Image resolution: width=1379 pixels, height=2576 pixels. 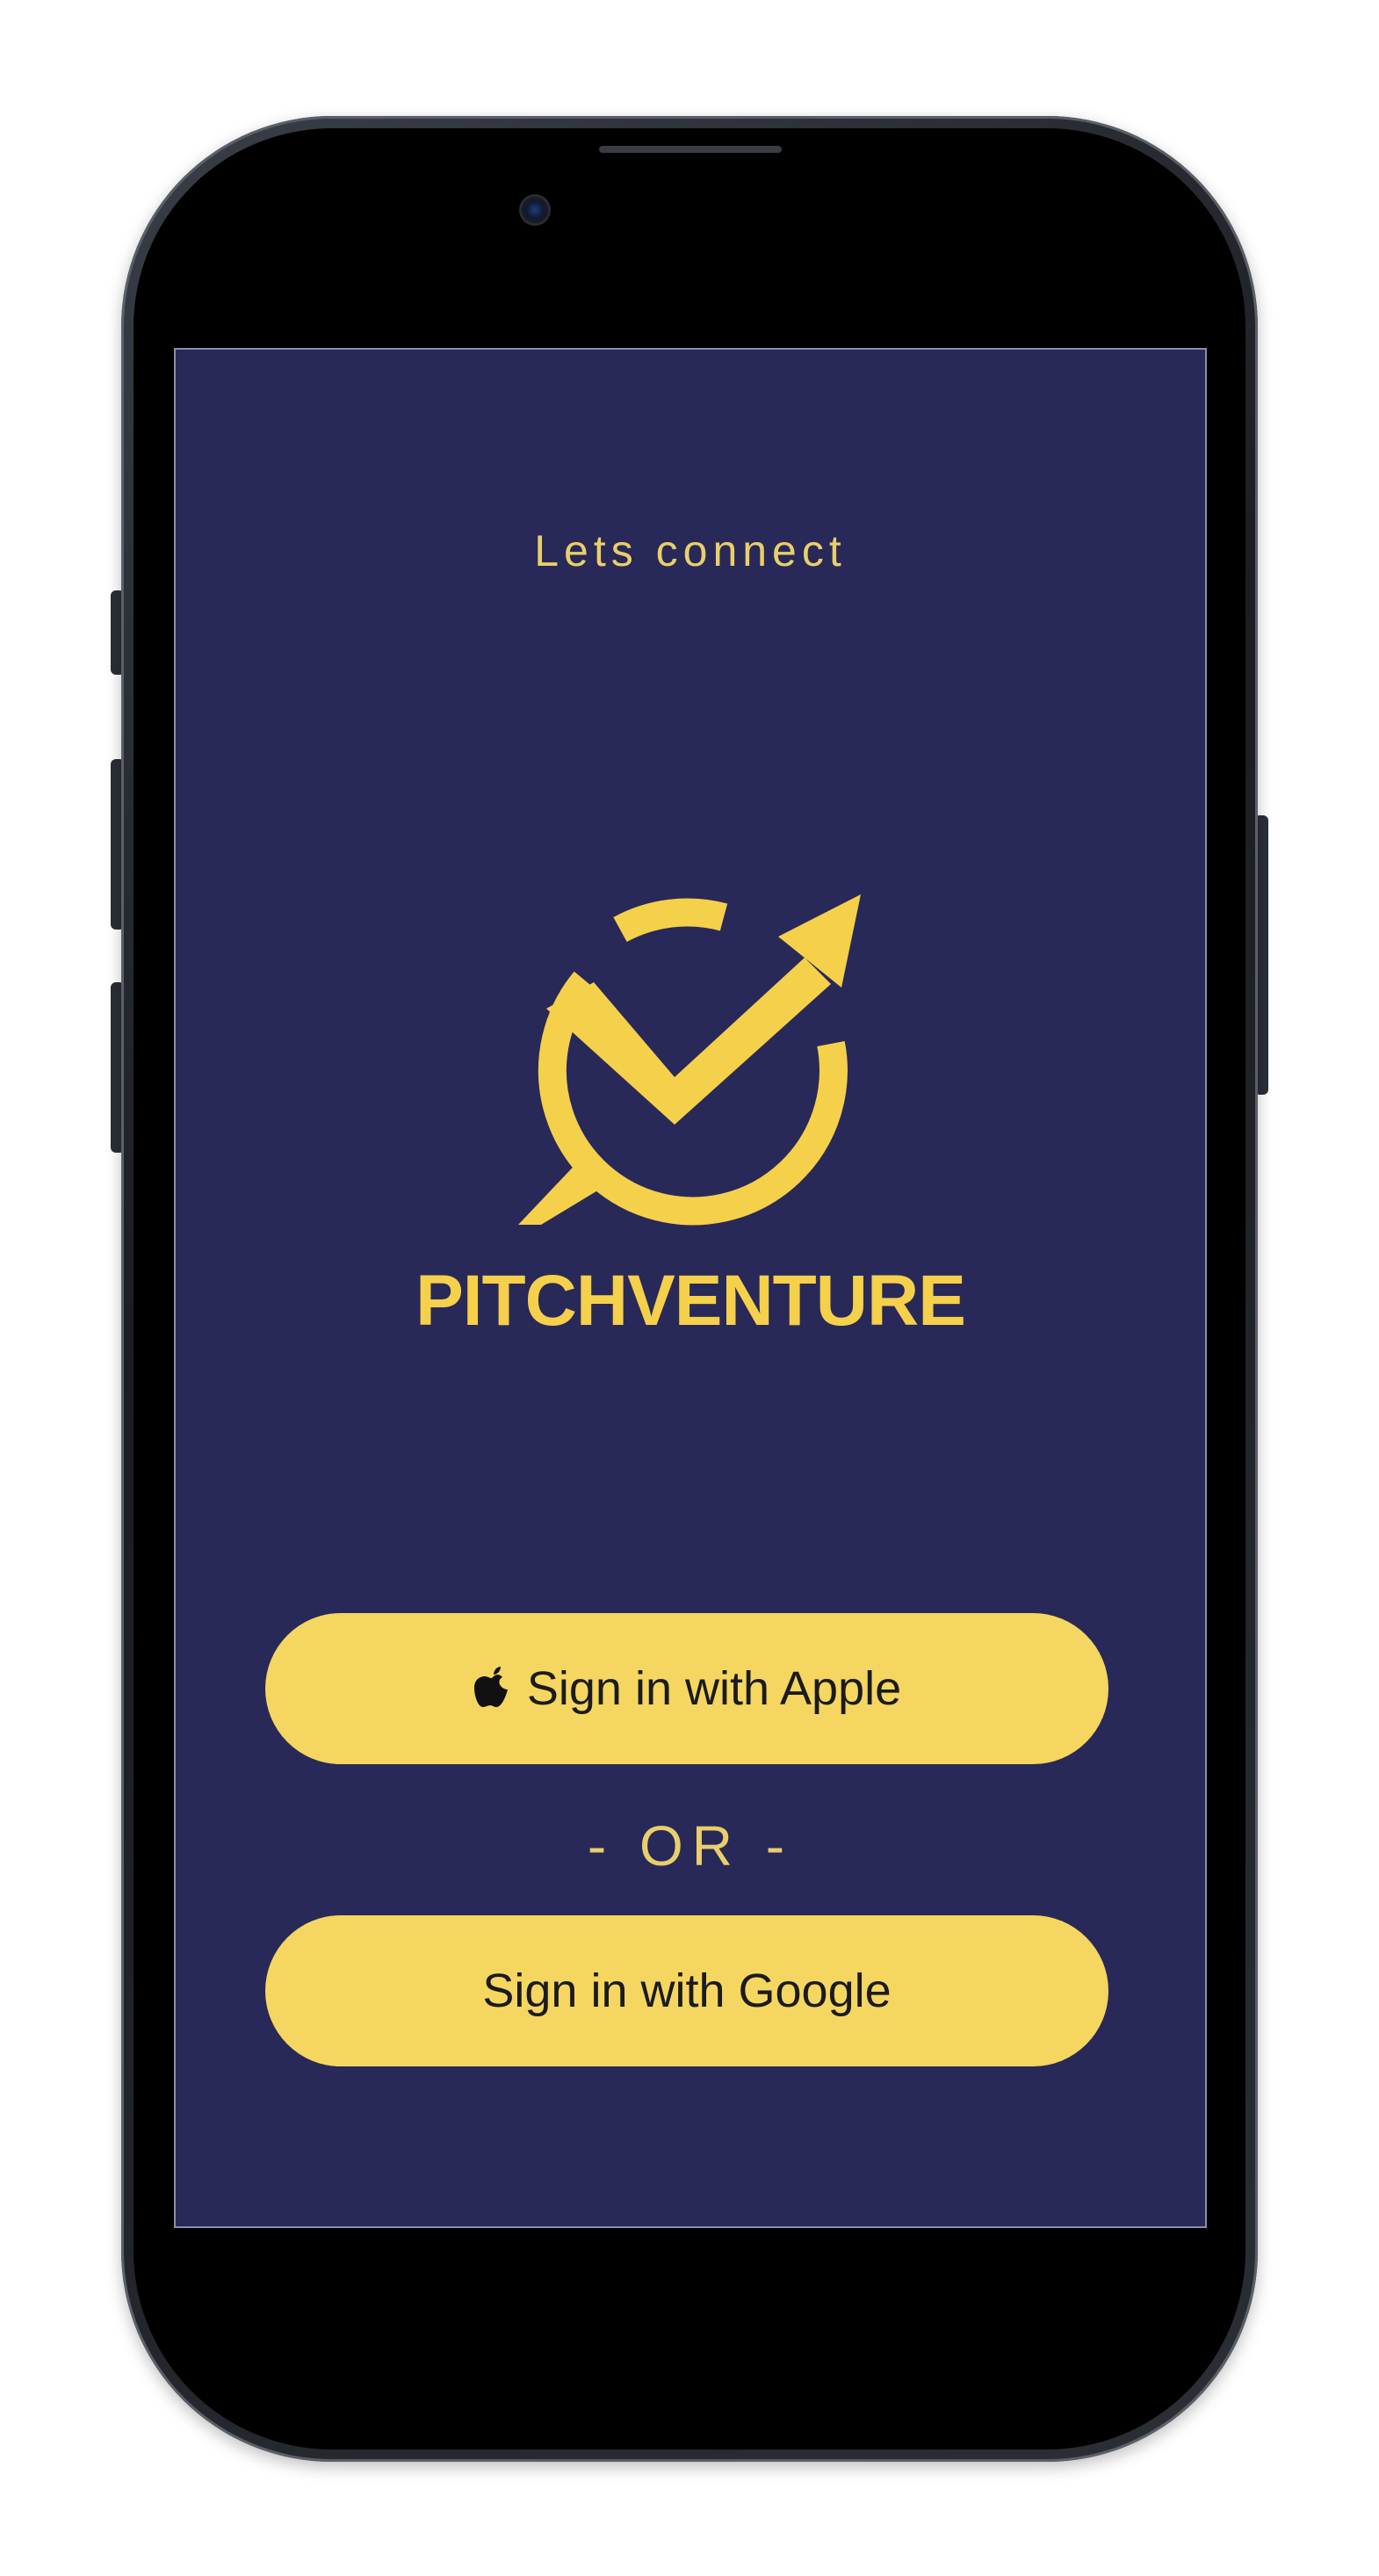 What do you see at coordinates (490, 1687) in the screenshot?
I see `apple-icon` at bounding box center [490, 1687].